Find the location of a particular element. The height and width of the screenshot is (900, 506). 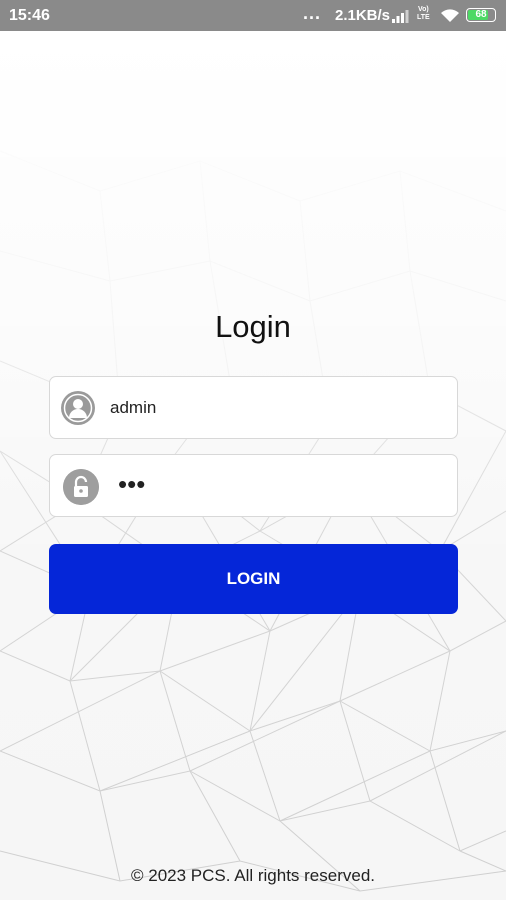

password-input: ••• is located at coordinates (131, 484).